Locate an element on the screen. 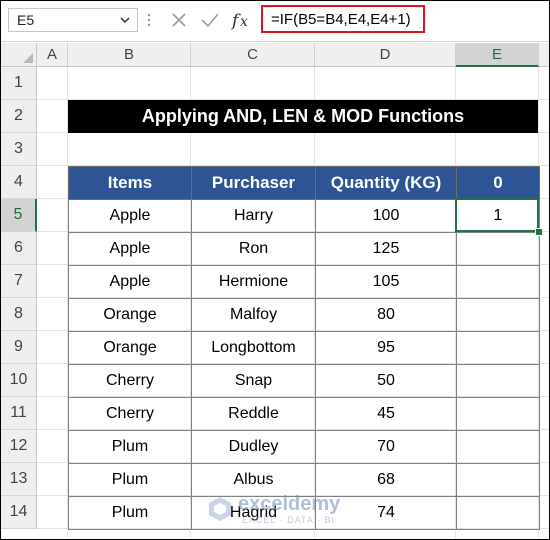 The height and width of the screenshot is (540, 550). table-row: Orange Malfoy 80 is located at coordinates (304, 315).